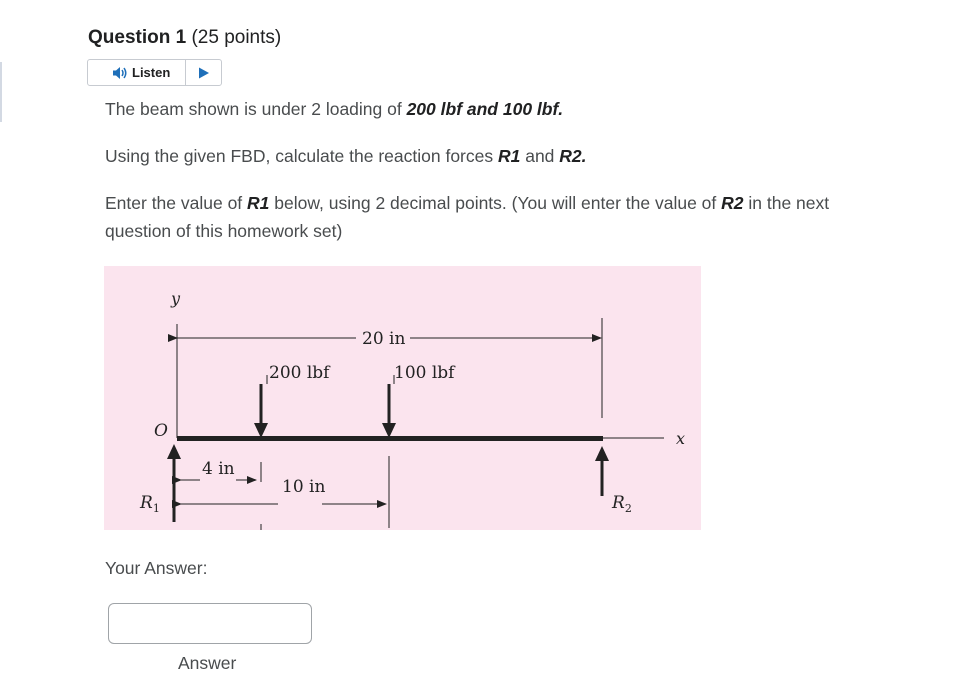 The height and width of the screenshot is (692, 978). What do you see at coordinates (256, 109) in the screenshot?
I see `problem-text: The beam shown is under 2 loading of` at bounding box center [256, 109].